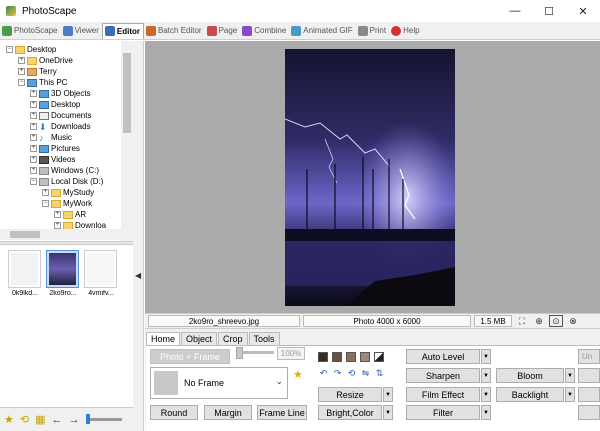 The height and width of the screenshot is (431, 600). What do you see at coordinates (174, 412) in the screenshot?
I see `round-button: Round` at bounding box center [174, 412].